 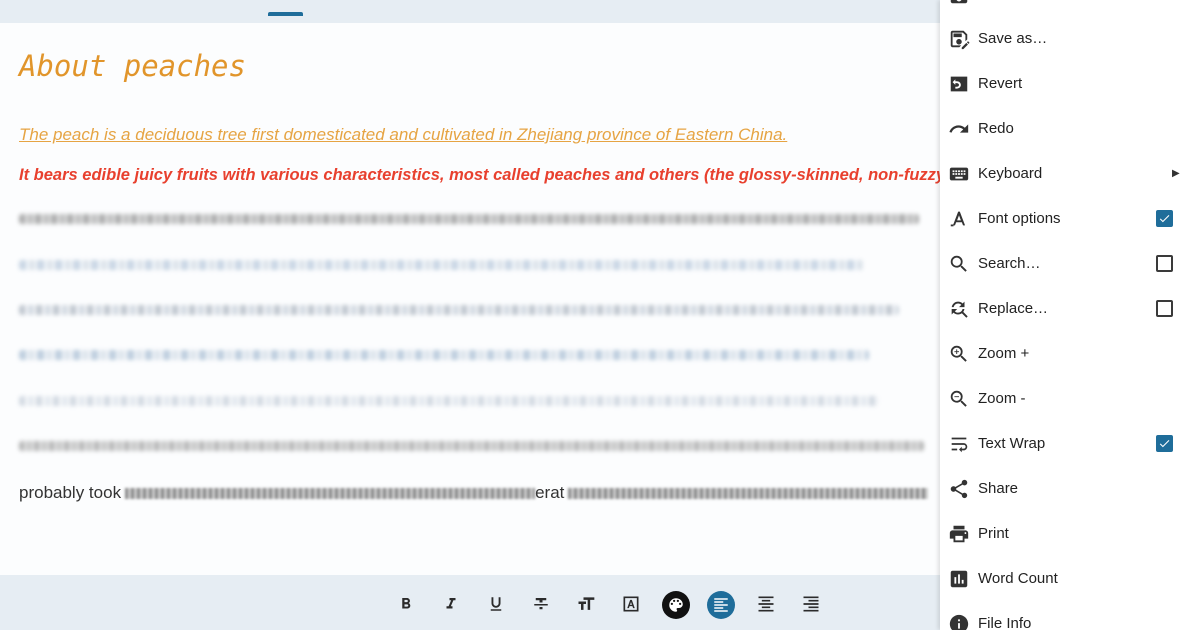 I want to click on search-icon, so click(x=958, y=263).